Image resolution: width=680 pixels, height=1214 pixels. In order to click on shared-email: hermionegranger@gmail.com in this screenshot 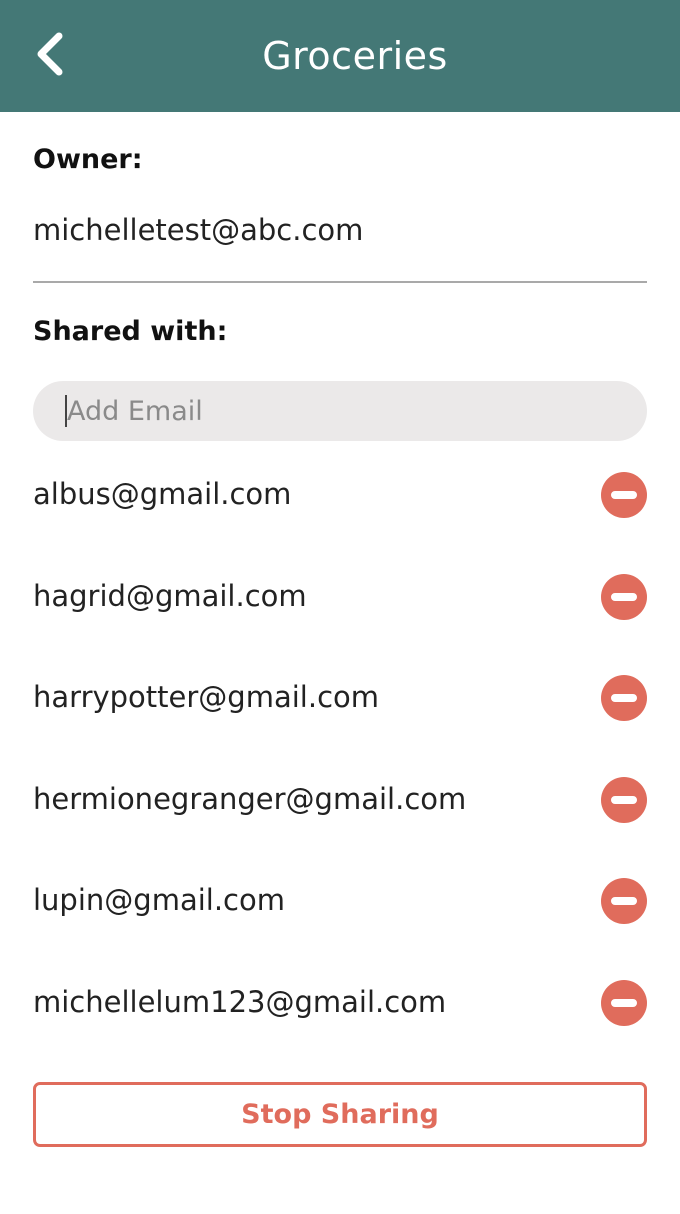, I will do `click(250, 798)`.